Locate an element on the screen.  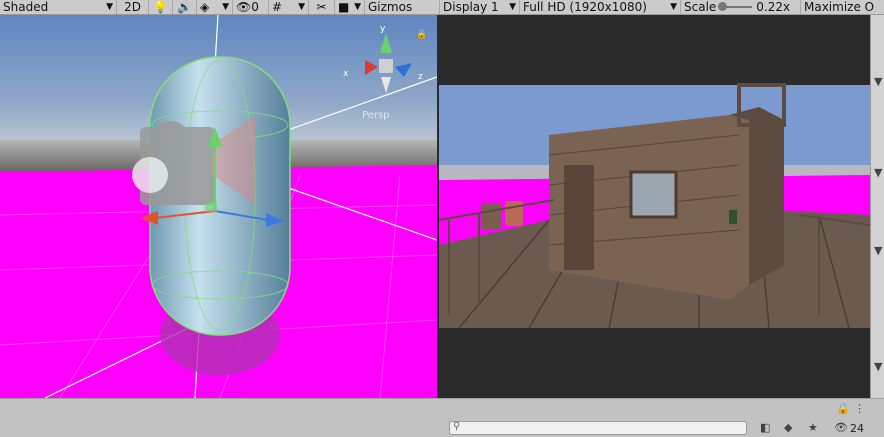
toggle-2d-button: 2D is located at coordinates (133, 7).